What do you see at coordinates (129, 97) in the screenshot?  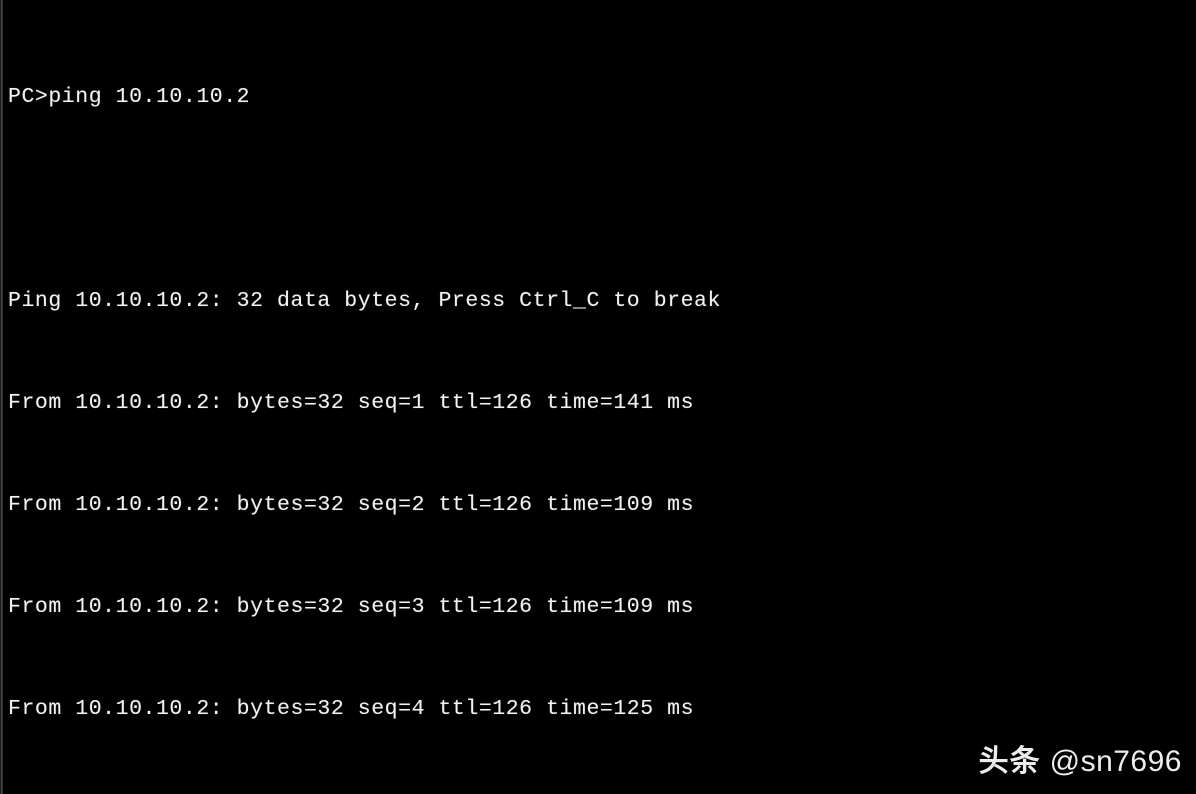 I see `terminal-line: PC>ping 10.10.10.2` at bounding box center [129, 97].